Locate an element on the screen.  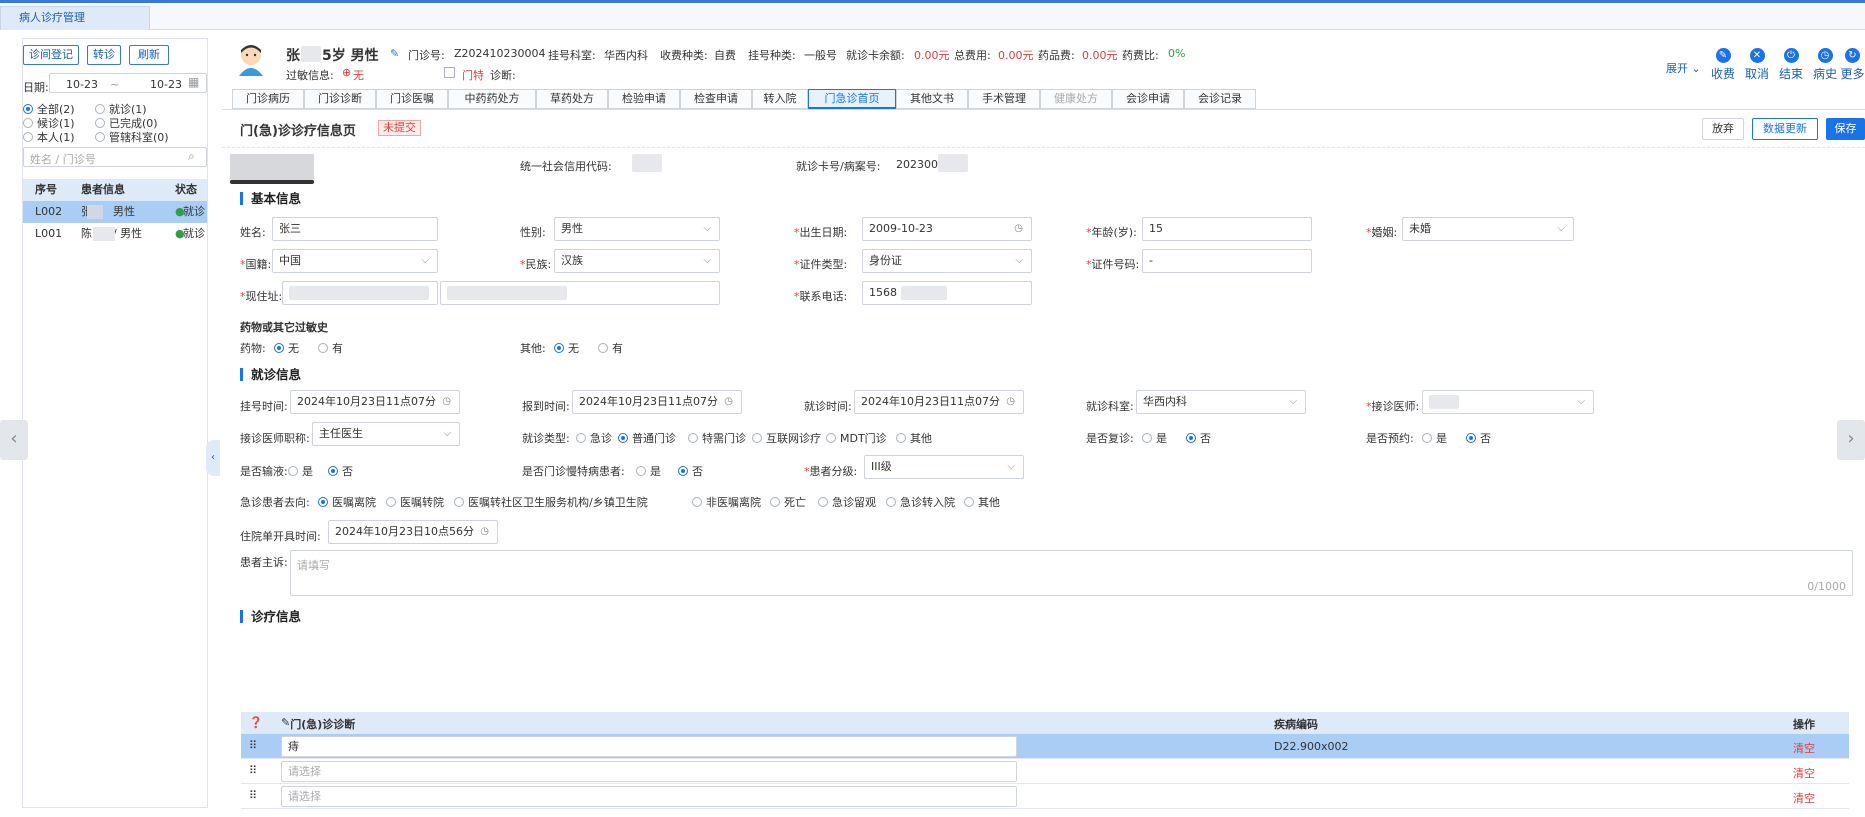
prev-arrow-icon: ‹ is located at coordinates (14, 440).